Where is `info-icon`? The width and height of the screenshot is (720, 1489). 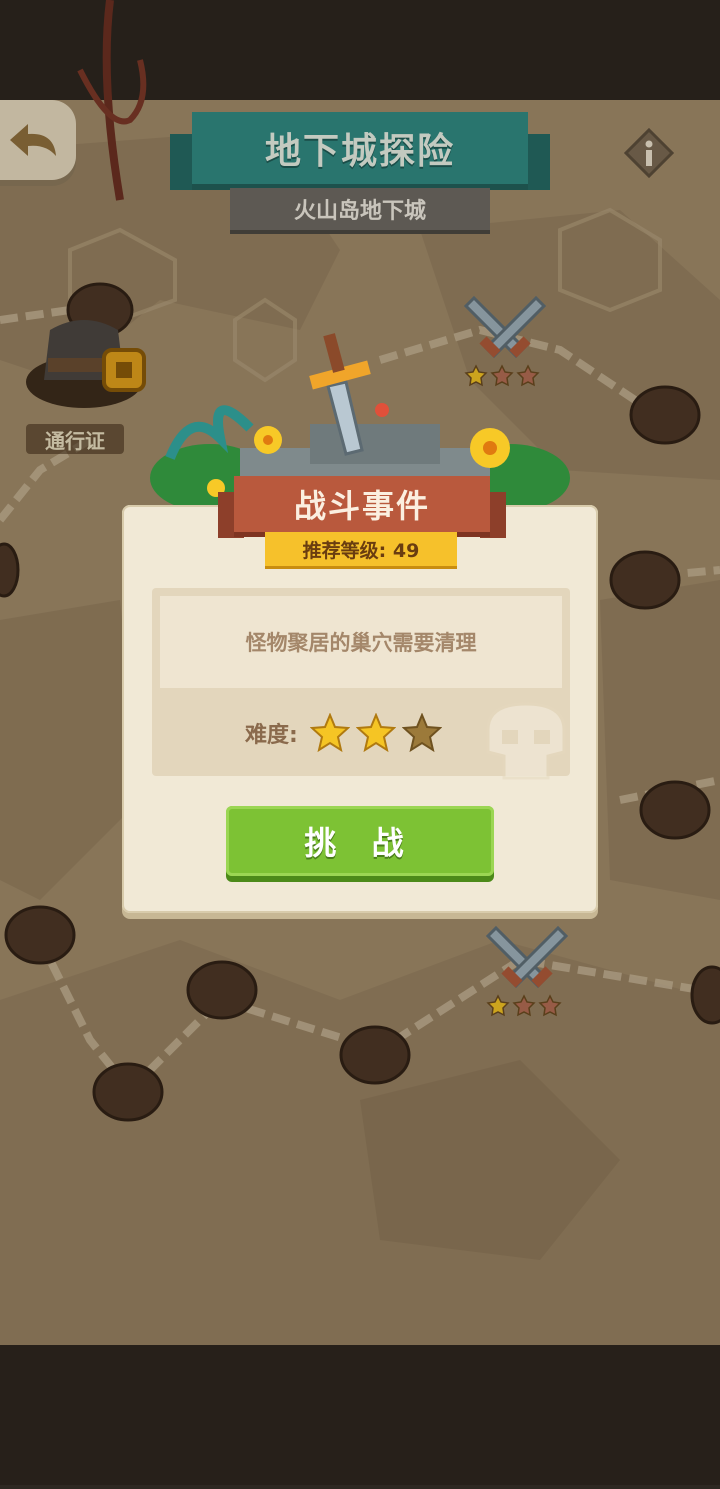
info-icon is located at coordinates (649, 153).